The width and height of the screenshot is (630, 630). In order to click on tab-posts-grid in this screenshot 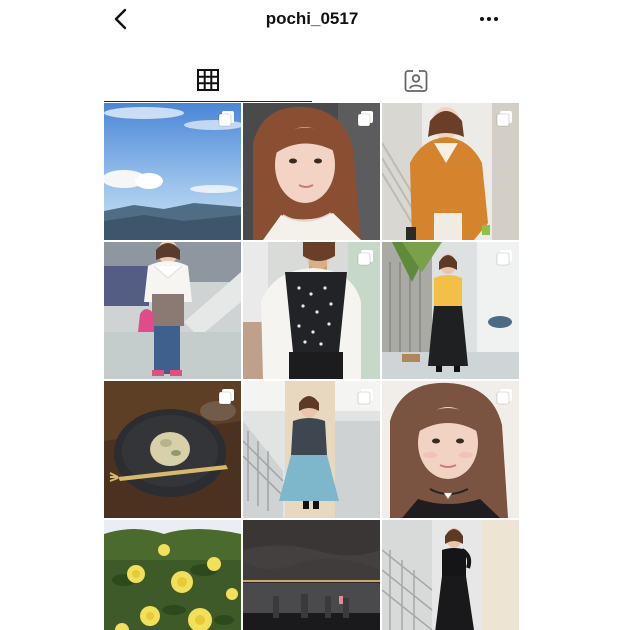, I will do `click(208, 81)`.